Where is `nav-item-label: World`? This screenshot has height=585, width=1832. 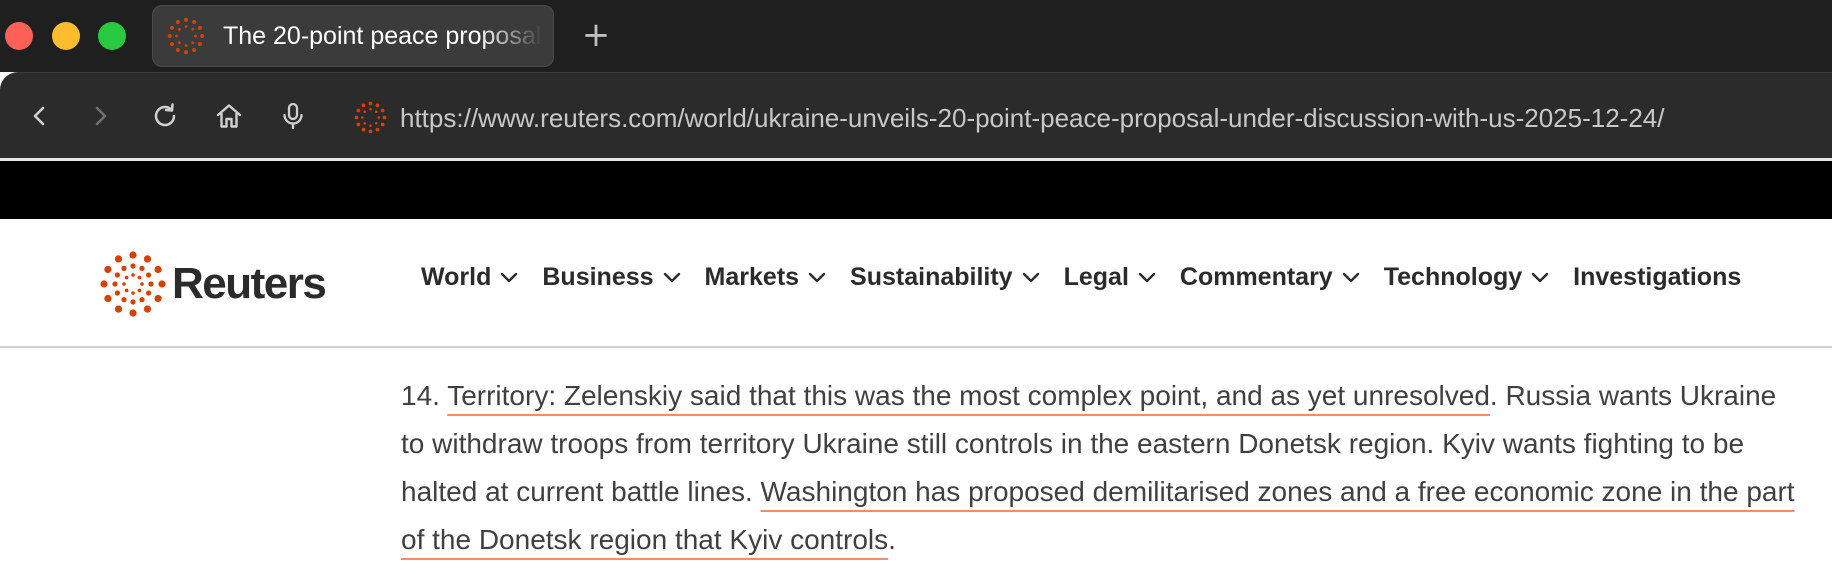
nav-item-label: World is located at coordinates (456, 277).